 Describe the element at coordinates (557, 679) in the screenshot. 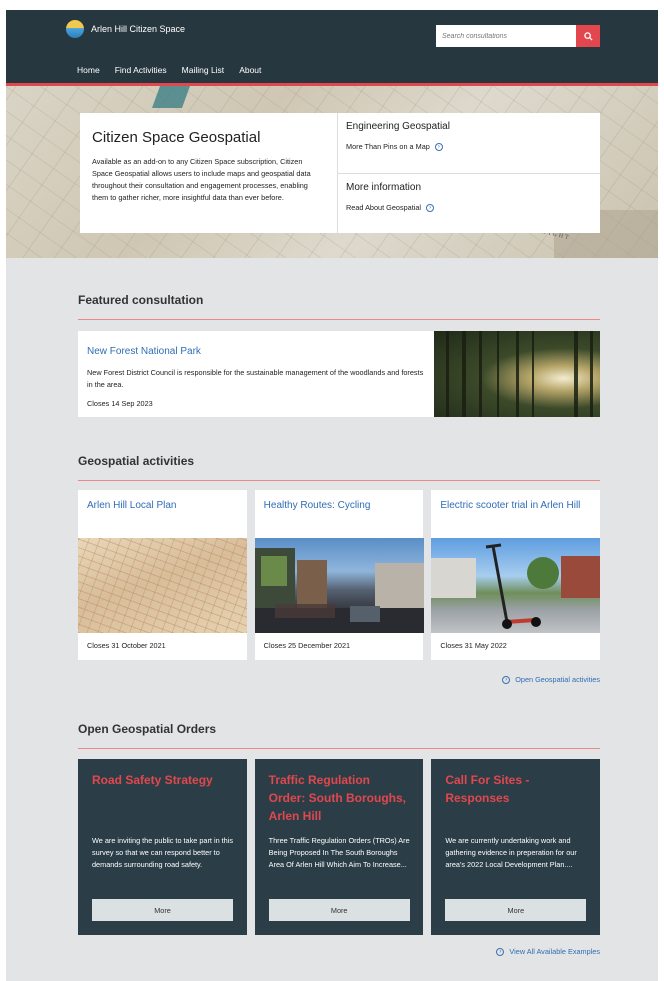

I see `link-label: Open Geospatial activities` at that location.